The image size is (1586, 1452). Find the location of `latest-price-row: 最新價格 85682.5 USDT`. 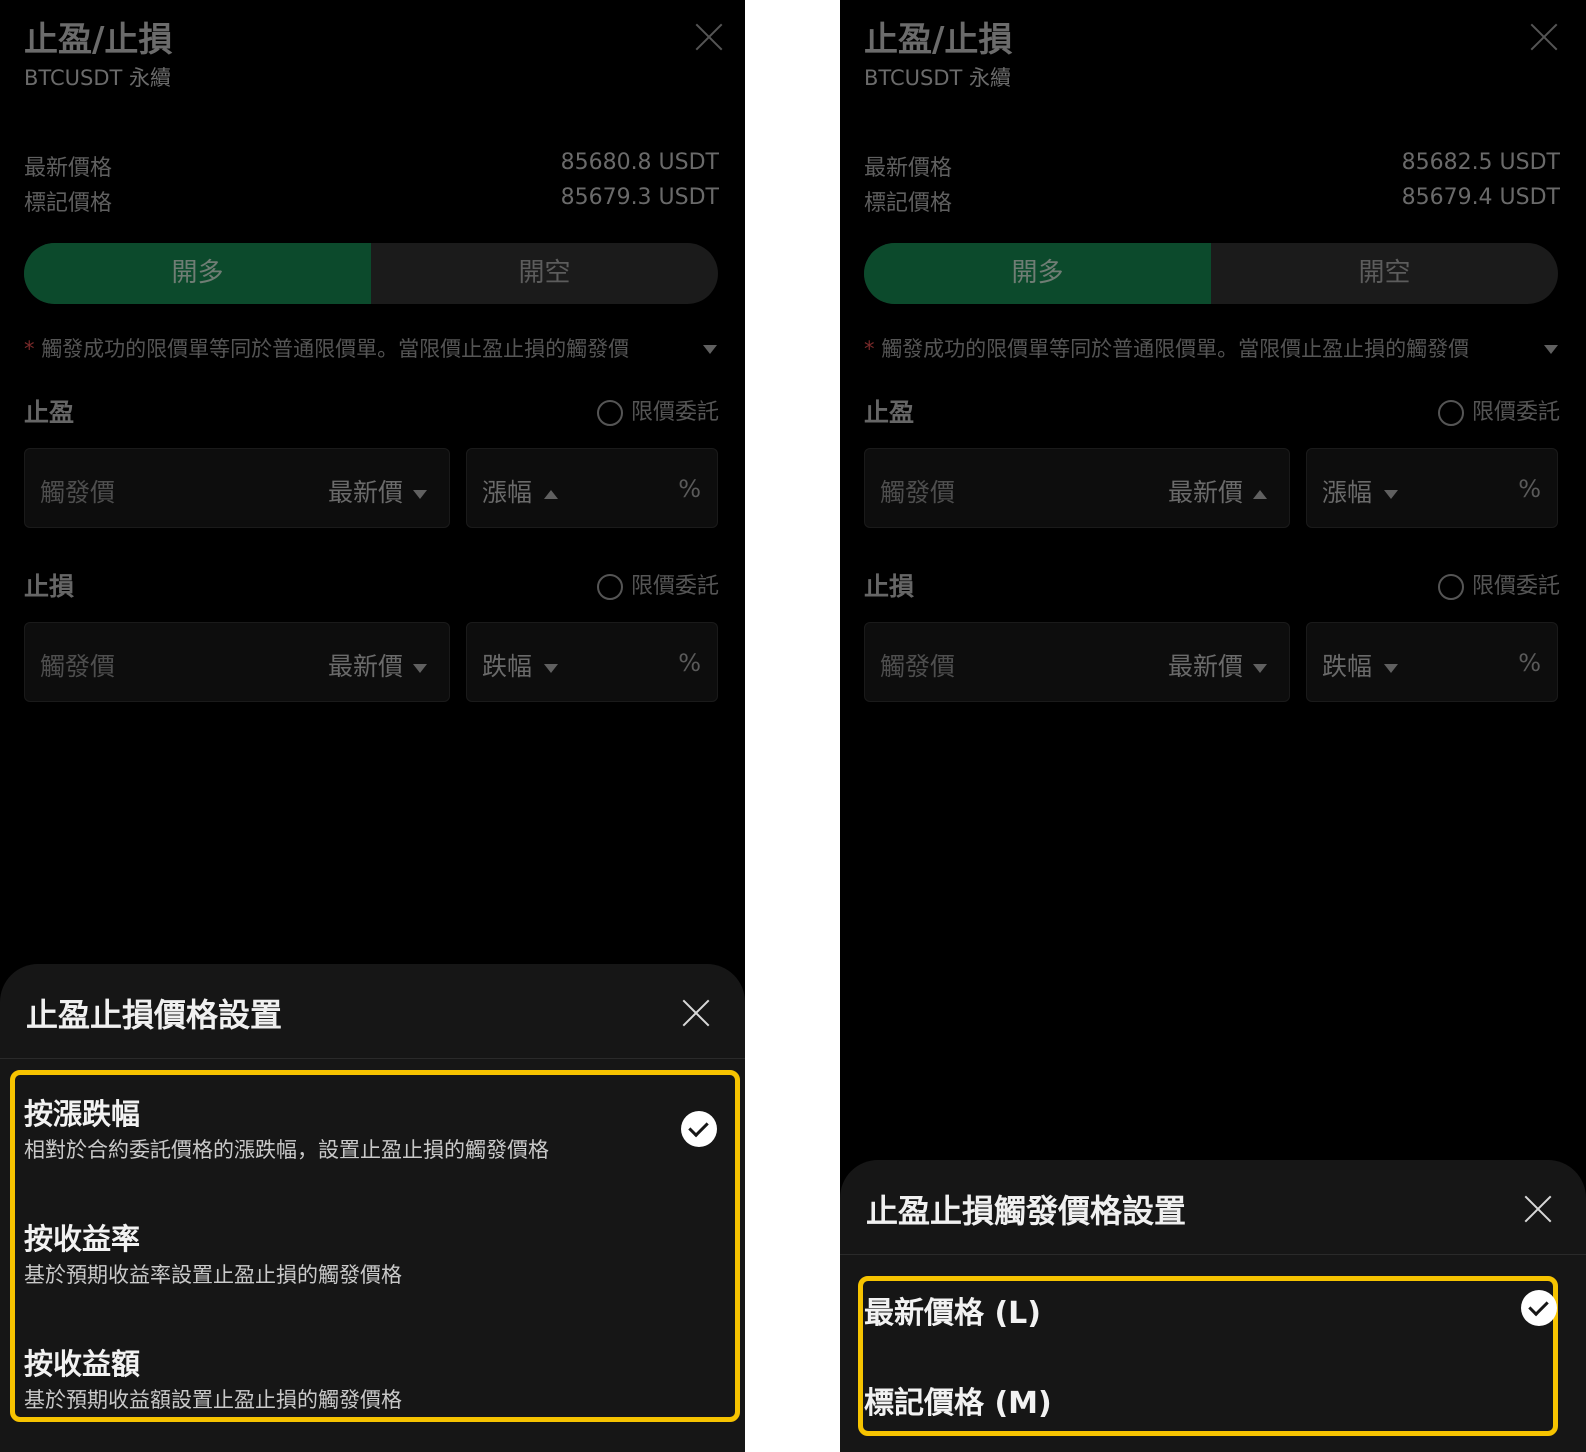

latest-price-row: 最新價格 85682.5 USDT is located at coordinates (1212, 165).